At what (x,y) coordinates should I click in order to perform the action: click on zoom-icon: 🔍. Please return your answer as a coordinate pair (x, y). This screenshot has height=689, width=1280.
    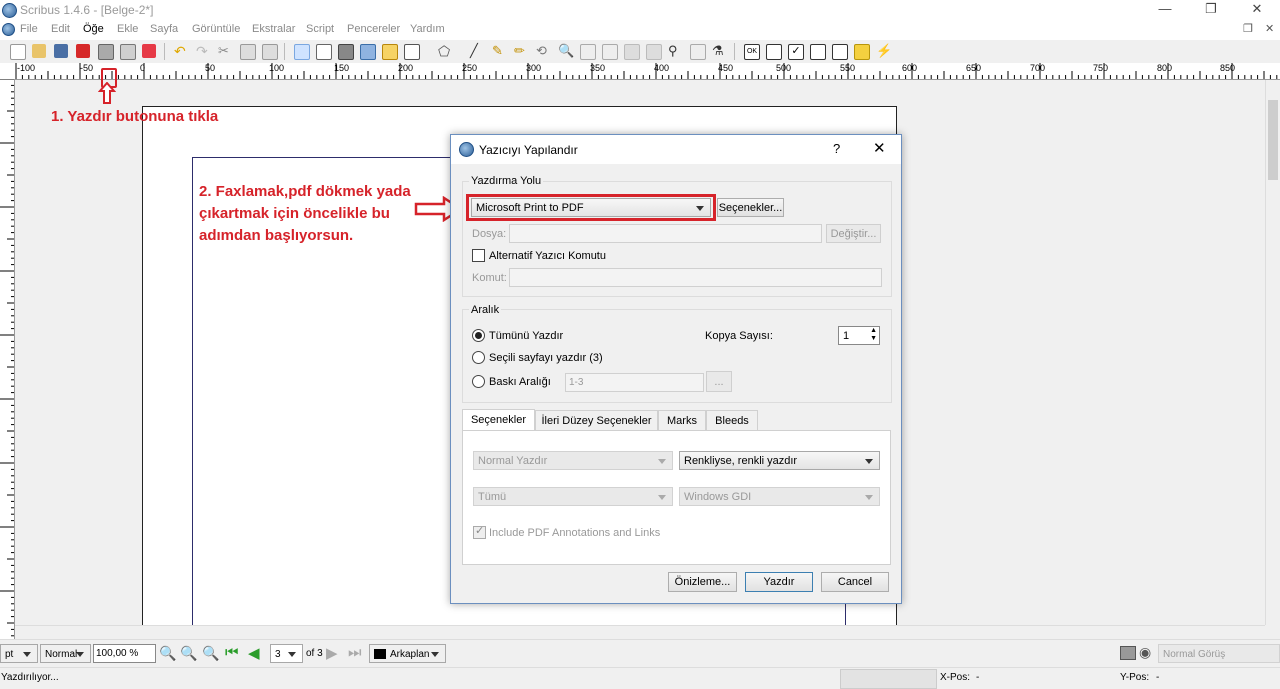
    Looking at the image, I should click on (566, 51).